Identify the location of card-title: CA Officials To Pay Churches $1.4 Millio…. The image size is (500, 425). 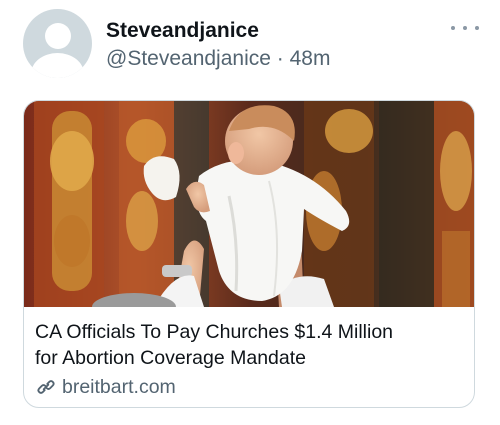
(250, 345).